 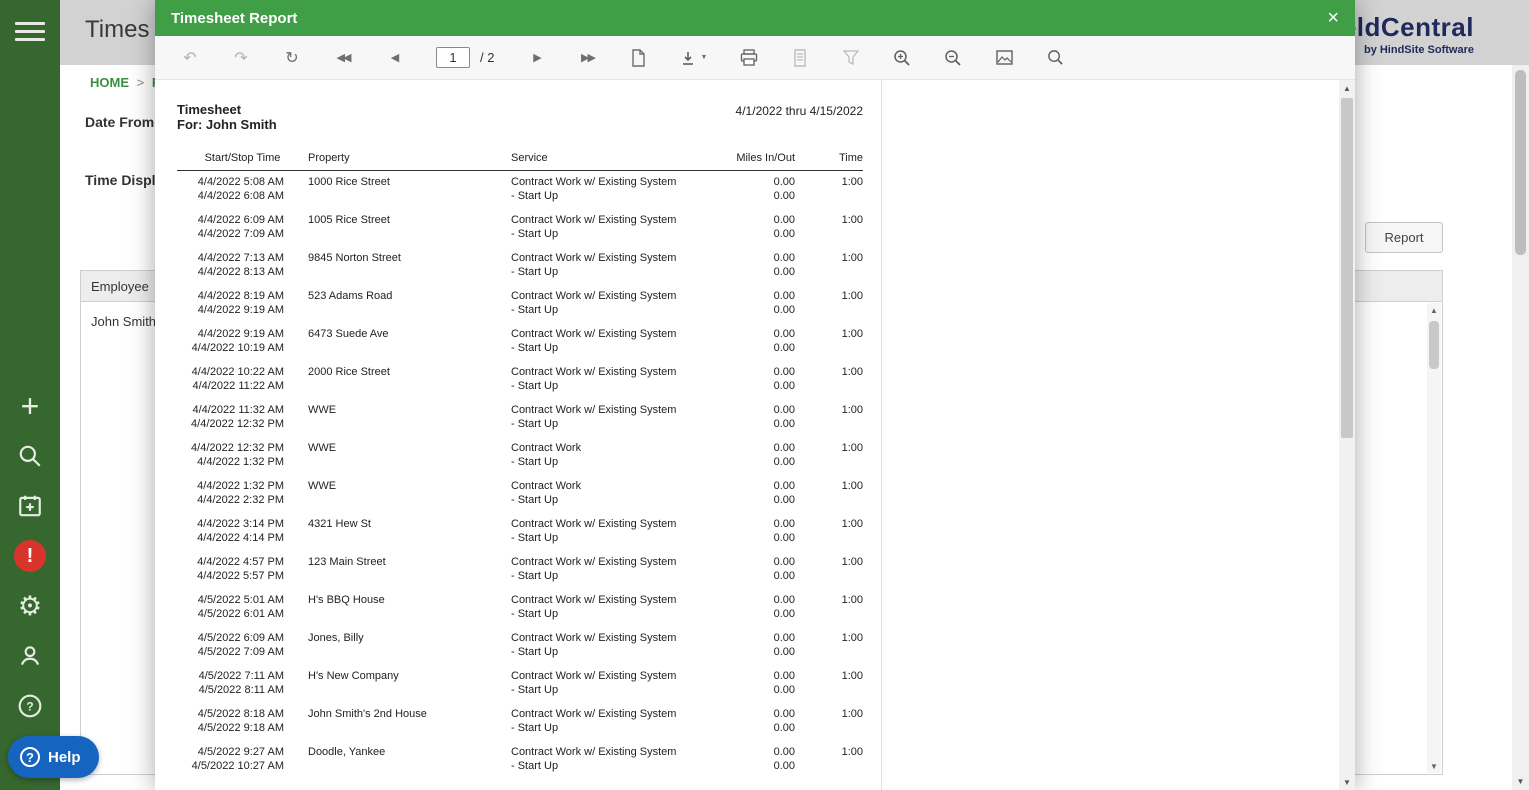 I want to click on refresh-button: ↻, so click(x=292, y=58).